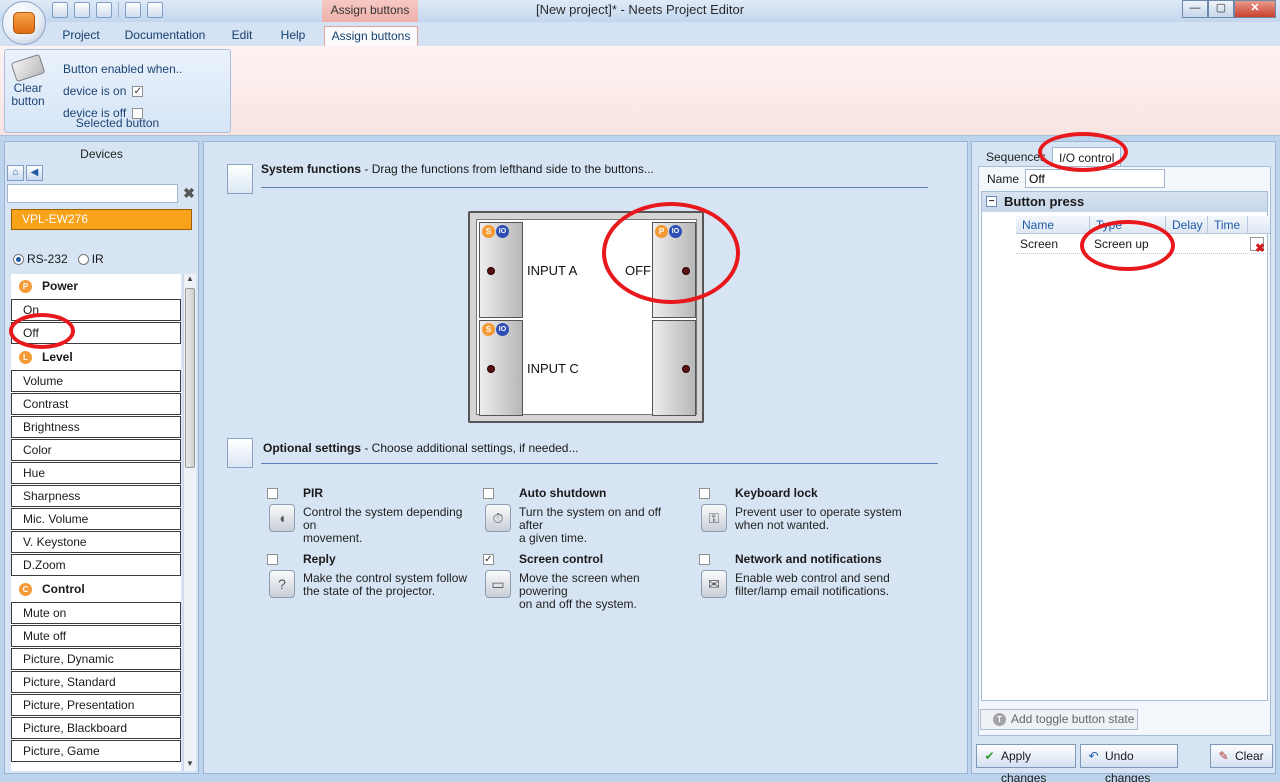  Describe the element at coordinates (60, 286) in the screenshot. I see `category-label: Power` at that location.